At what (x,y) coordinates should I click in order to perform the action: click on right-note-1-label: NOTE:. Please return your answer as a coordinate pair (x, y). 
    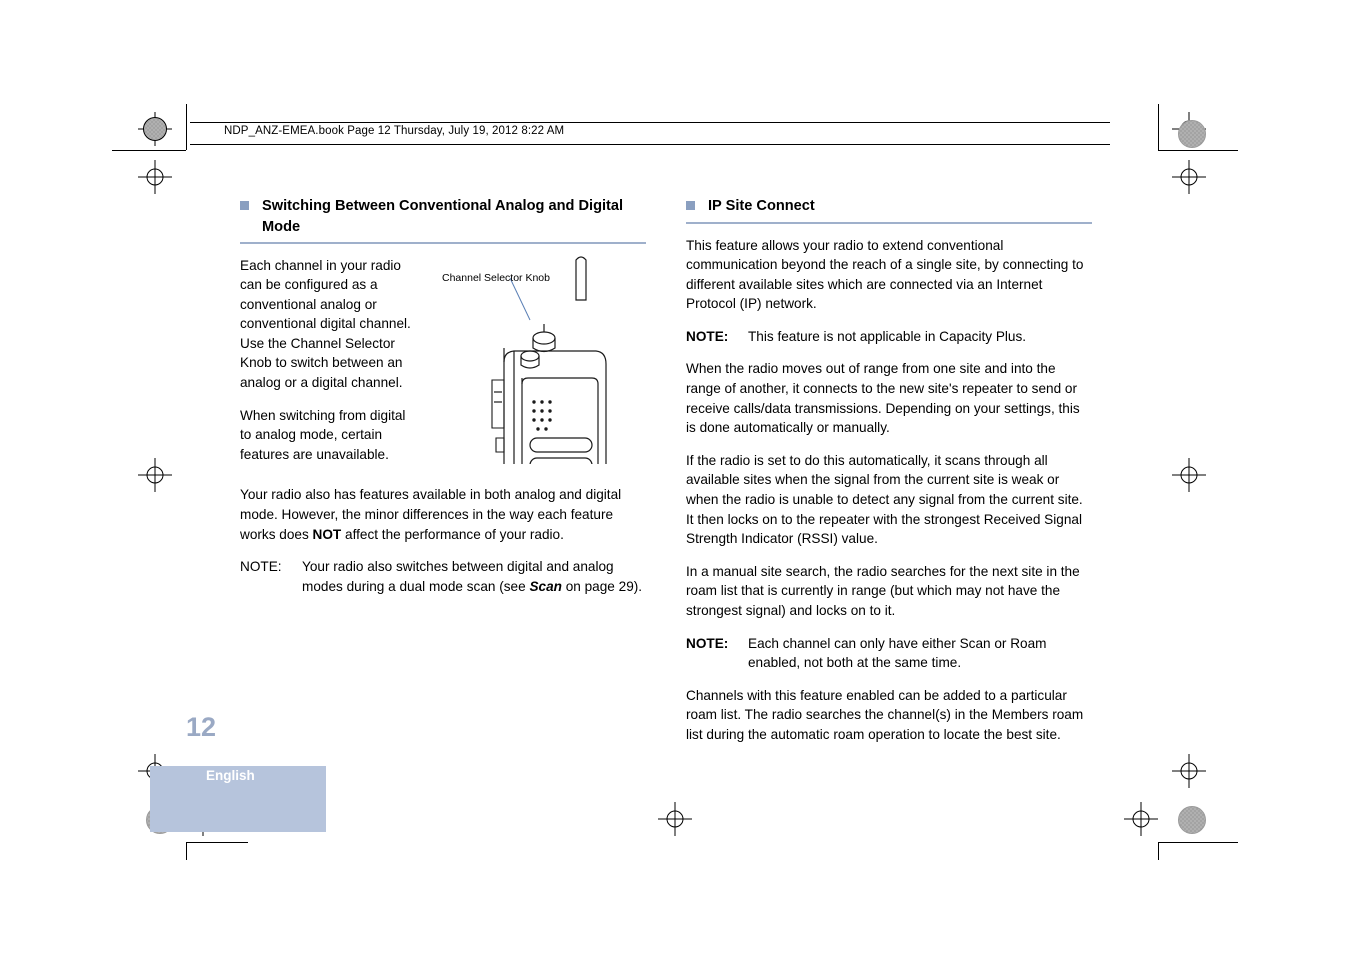
    Looking at the image, I should click on (707, 336).